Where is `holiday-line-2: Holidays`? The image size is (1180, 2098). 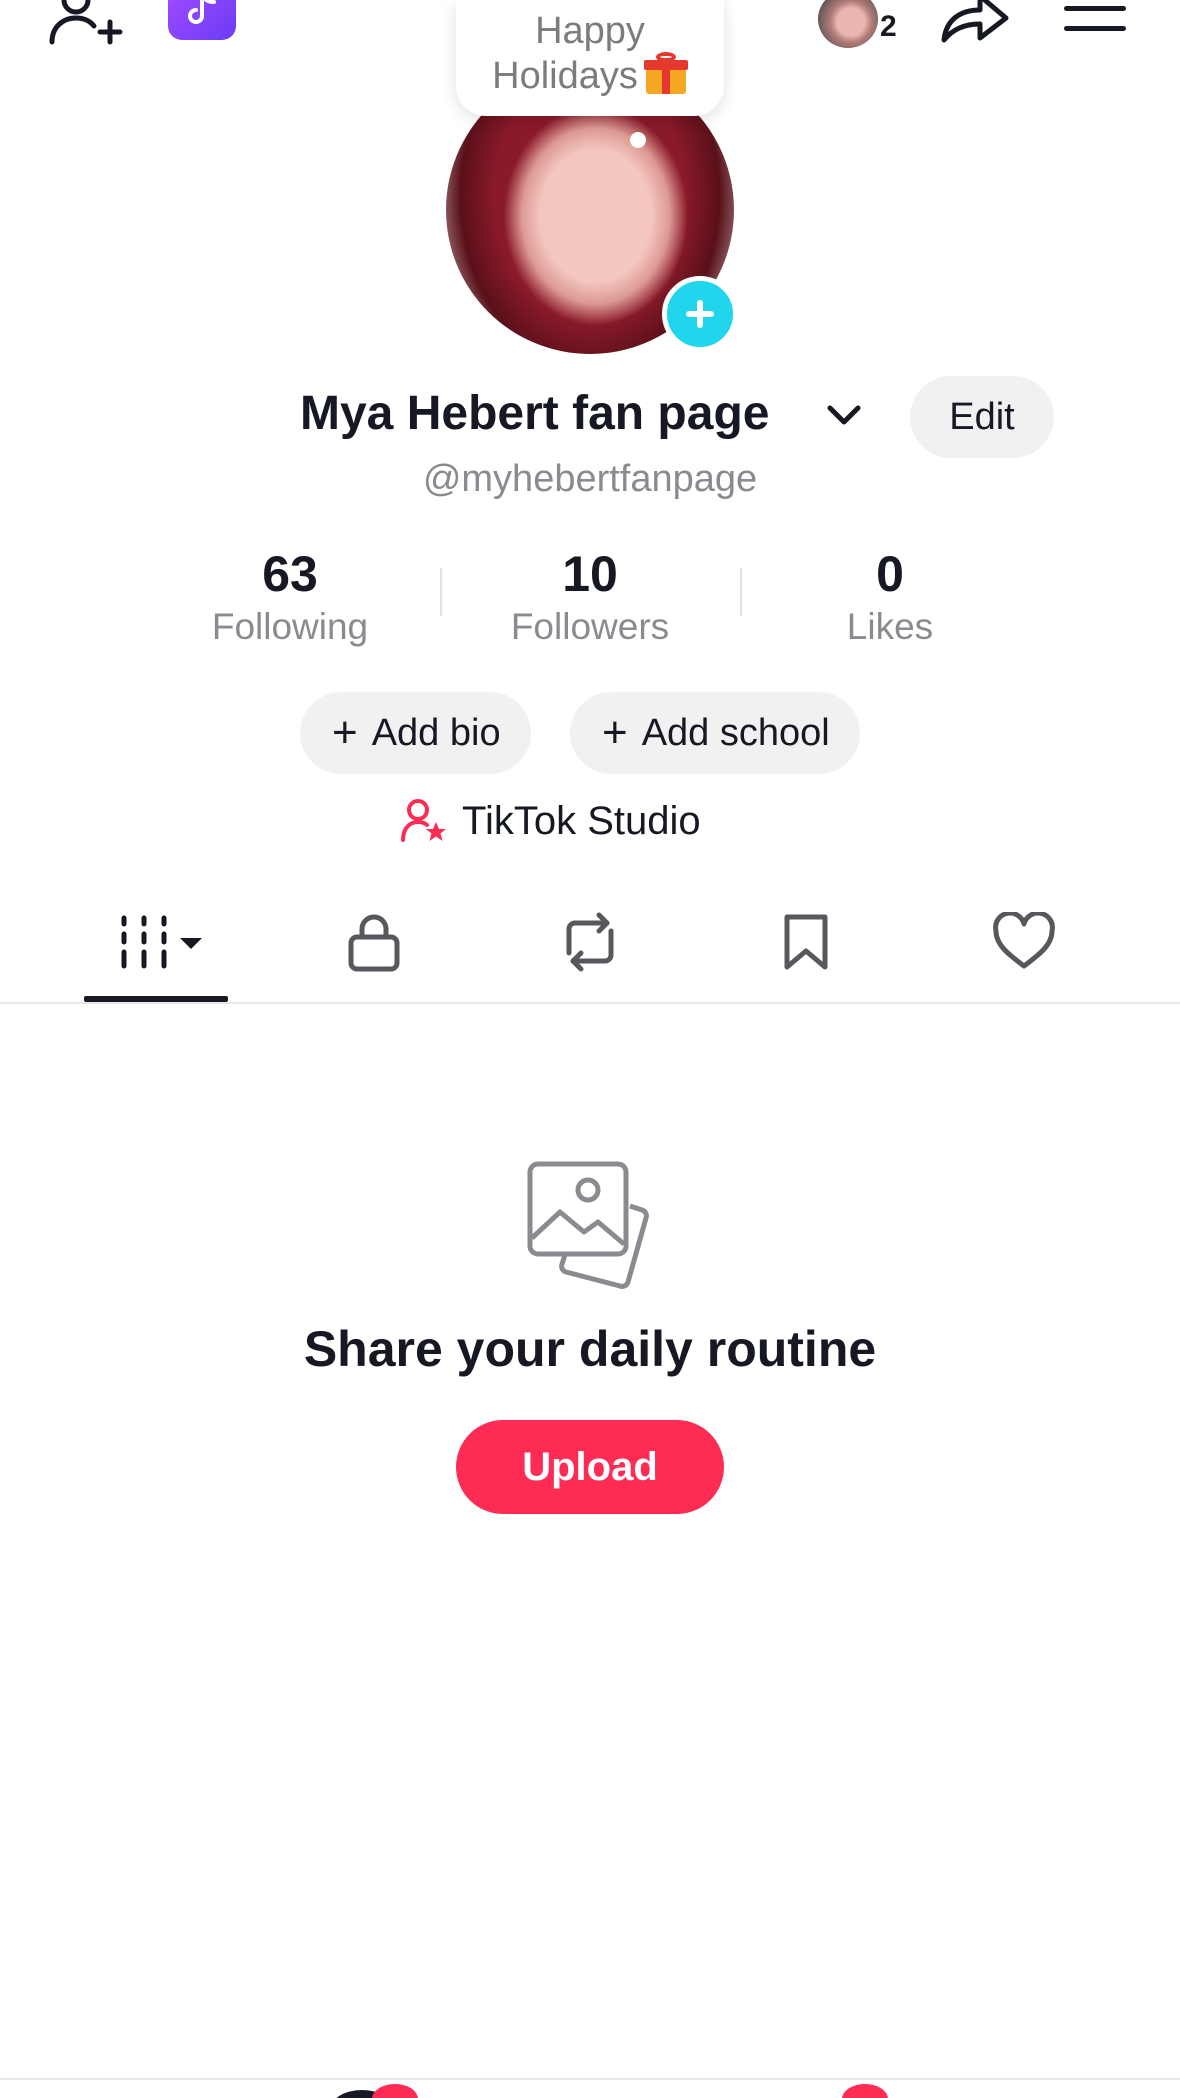
holiday-line-2: Holidays is located at coordinates (590, 75).